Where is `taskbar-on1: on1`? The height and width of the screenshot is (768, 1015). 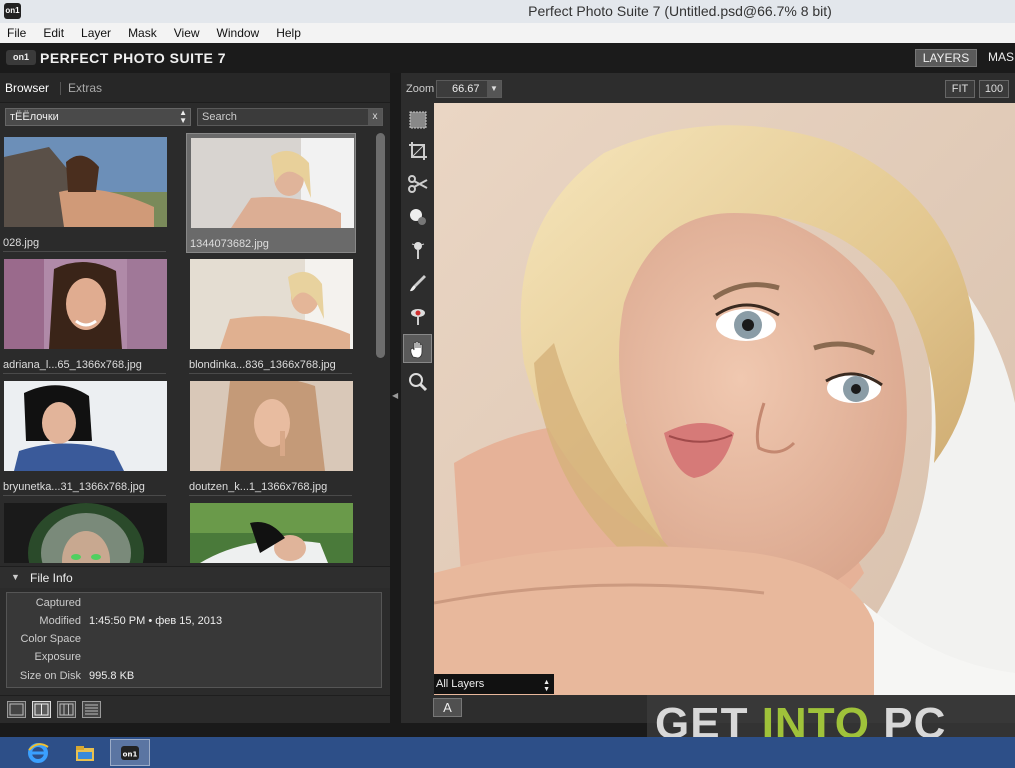
taskbar-on1: on1 is located at coordinates (130, 752).